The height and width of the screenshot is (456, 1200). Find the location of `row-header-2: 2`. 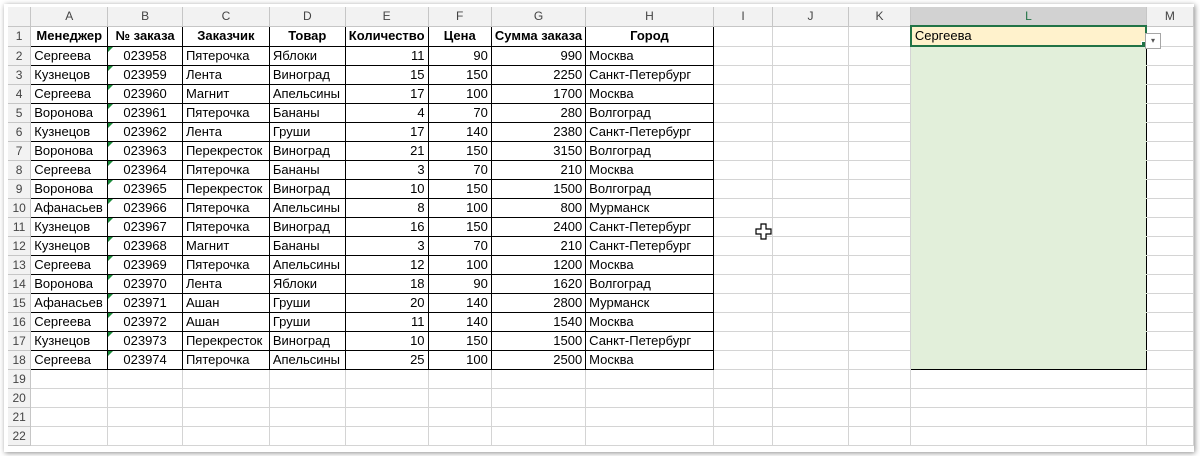

row-header-2: 2 is located at coordinates (20, 55).